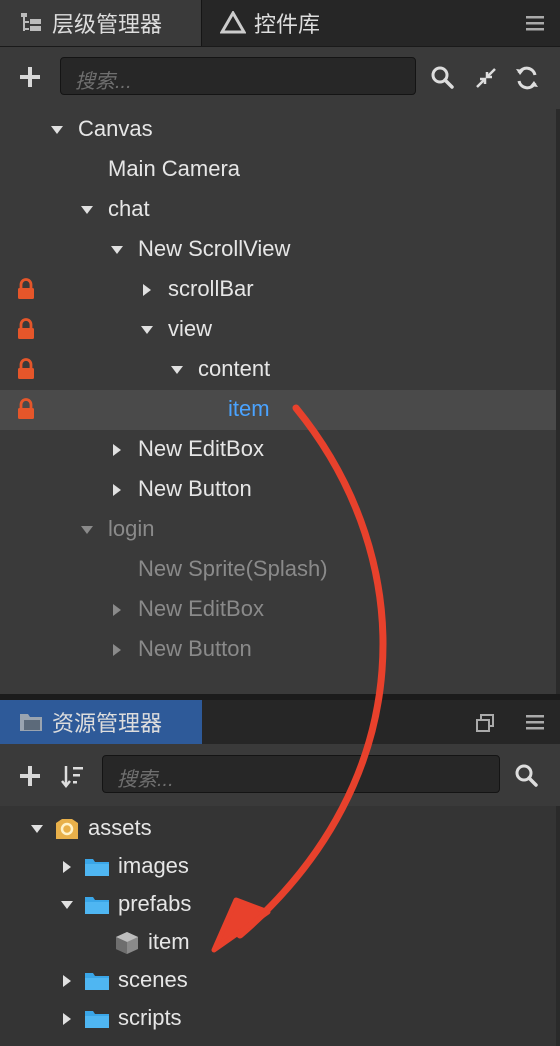  Describe the element at coordinates (278, 330) in the screenshot. I see `hierarchy-node-row: view` at that location.